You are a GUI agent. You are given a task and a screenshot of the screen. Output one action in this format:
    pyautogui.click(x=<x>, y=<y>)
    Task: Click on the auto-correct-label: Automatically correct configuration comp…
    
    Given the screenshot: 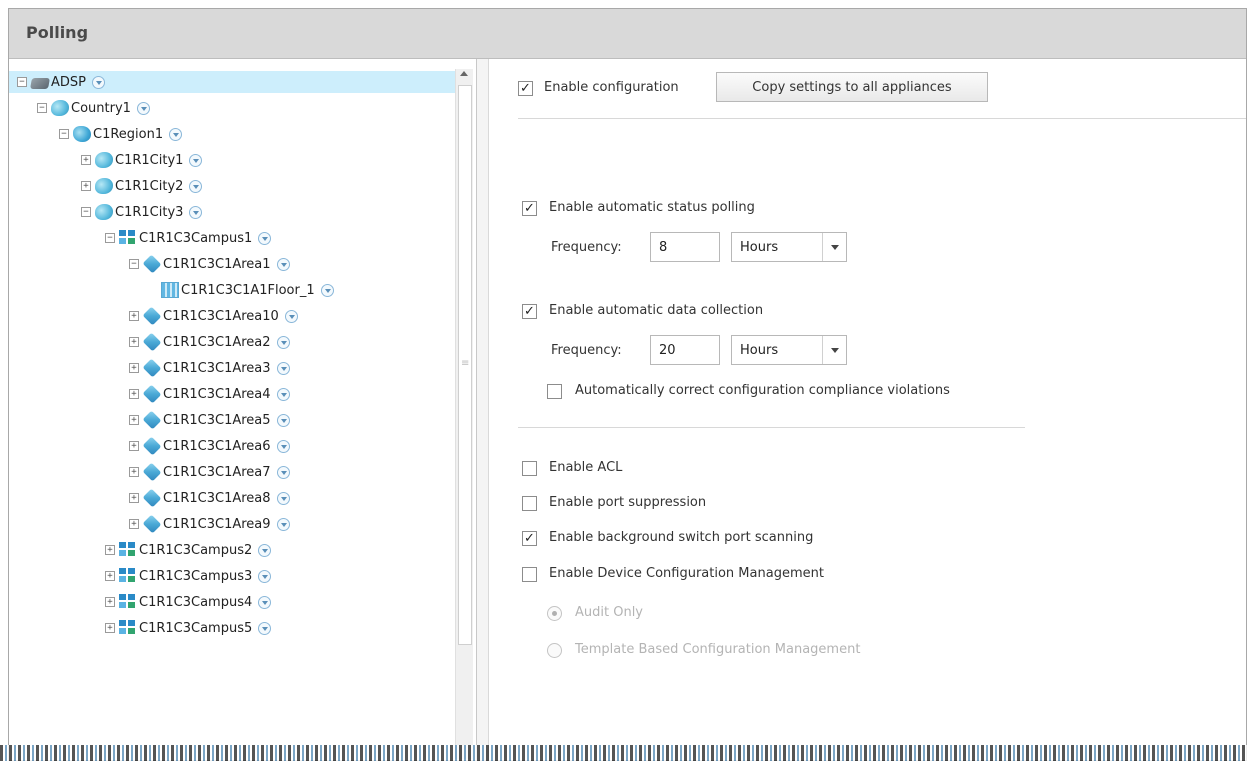 What is the action you would take?
    pyautogui.click(x=762, y=390)
    